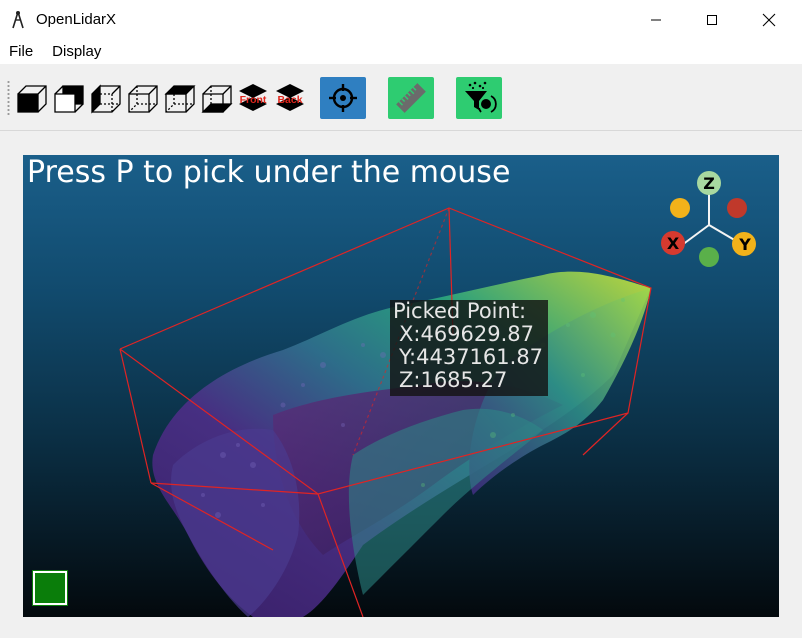 The height and width of the screenshot is (638, 802). I want to click on axis-neg-y-icon, so click(680, 208).